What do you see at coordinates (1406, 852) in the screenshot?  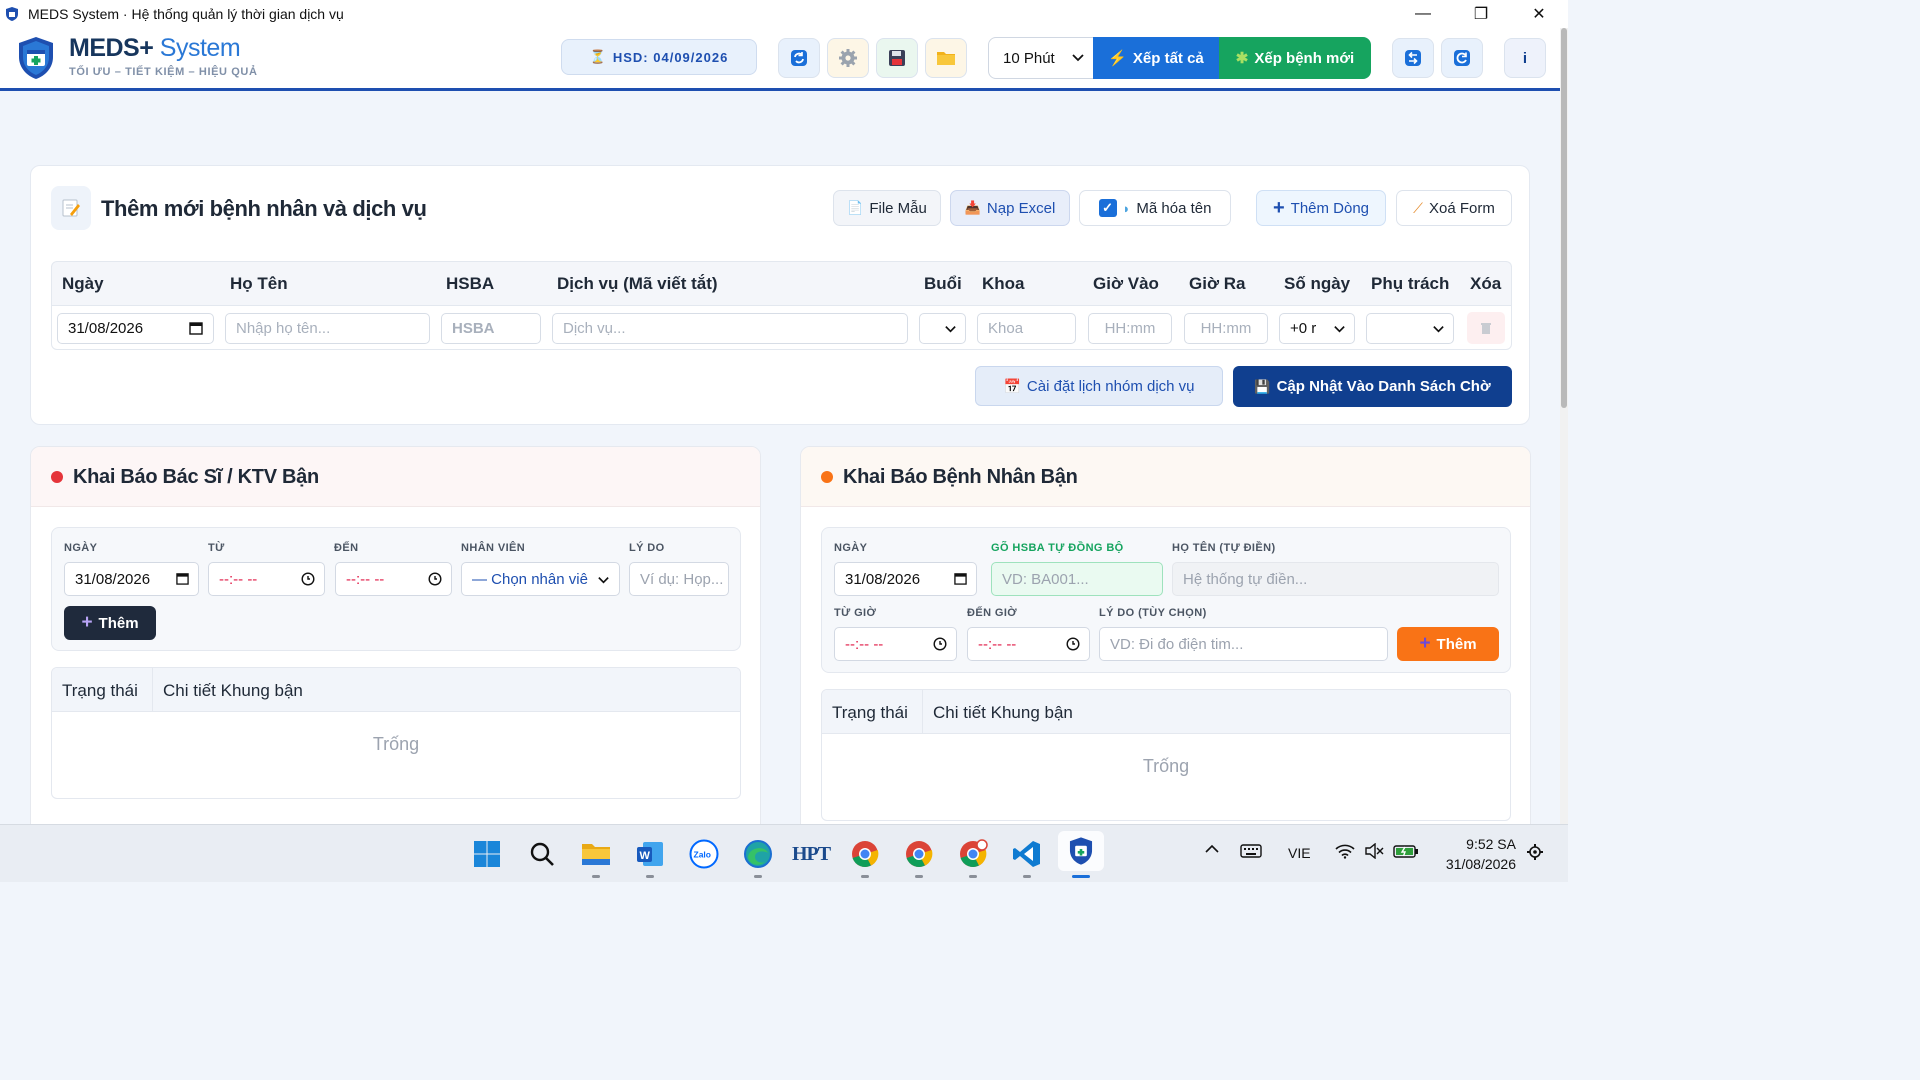 I see `battery-charging-icon` at bounding box center [1406, 852].